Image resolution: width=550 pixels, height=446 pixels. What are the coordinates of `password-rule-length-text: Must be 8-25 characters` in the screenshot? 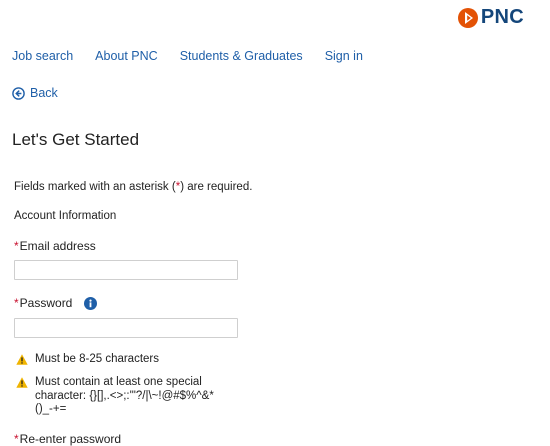 It's located at (97, 360).